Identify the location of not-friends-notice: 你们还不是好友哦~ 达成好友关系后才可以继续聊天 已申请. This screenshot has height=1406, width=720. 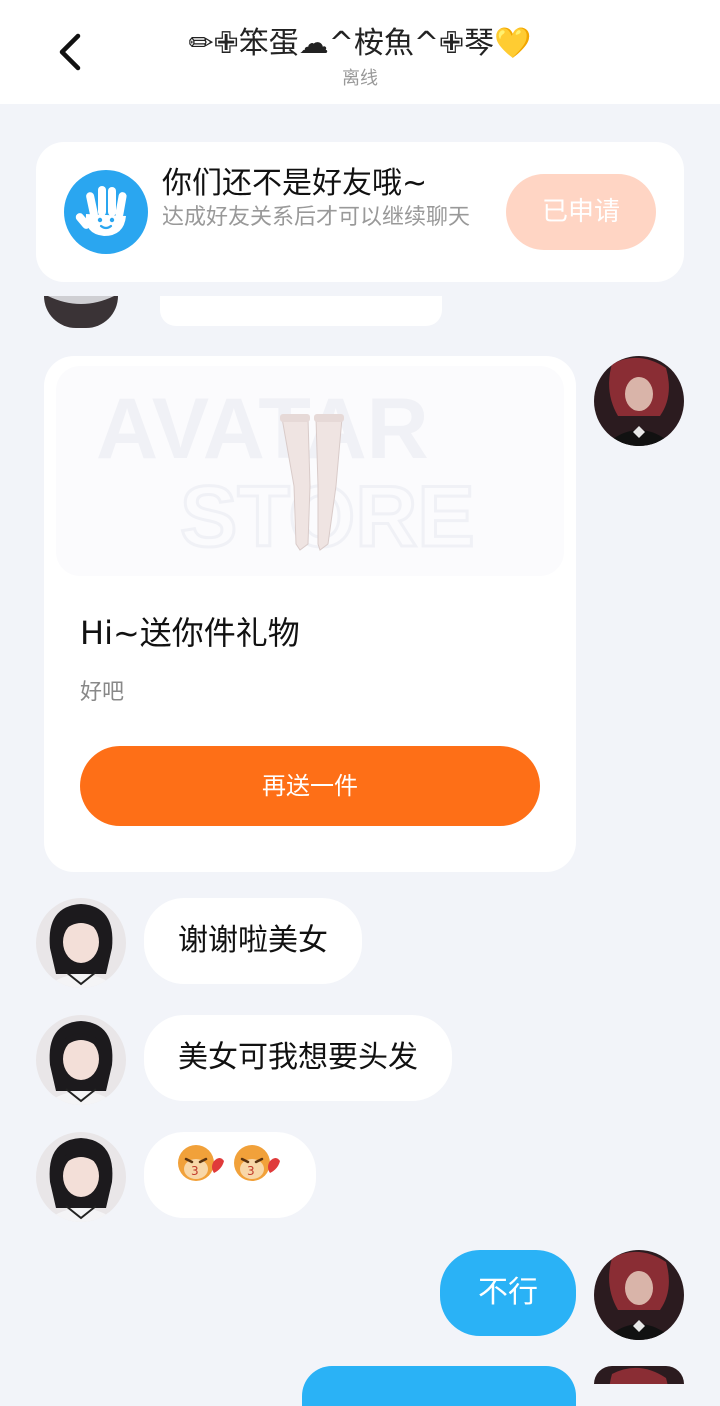
(360, 212).